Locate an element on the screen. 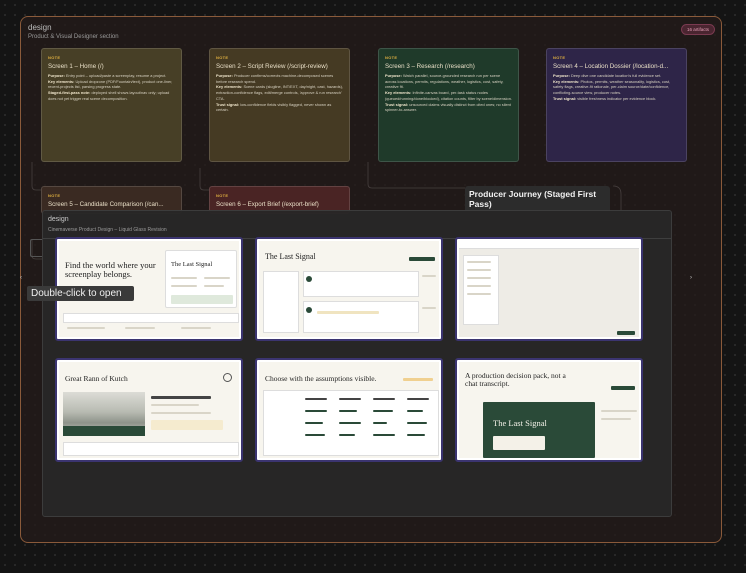 The height and width of the screenshot is (573, 746). note-label: Staged-first-pass note: is located at coordinates (69, 93).